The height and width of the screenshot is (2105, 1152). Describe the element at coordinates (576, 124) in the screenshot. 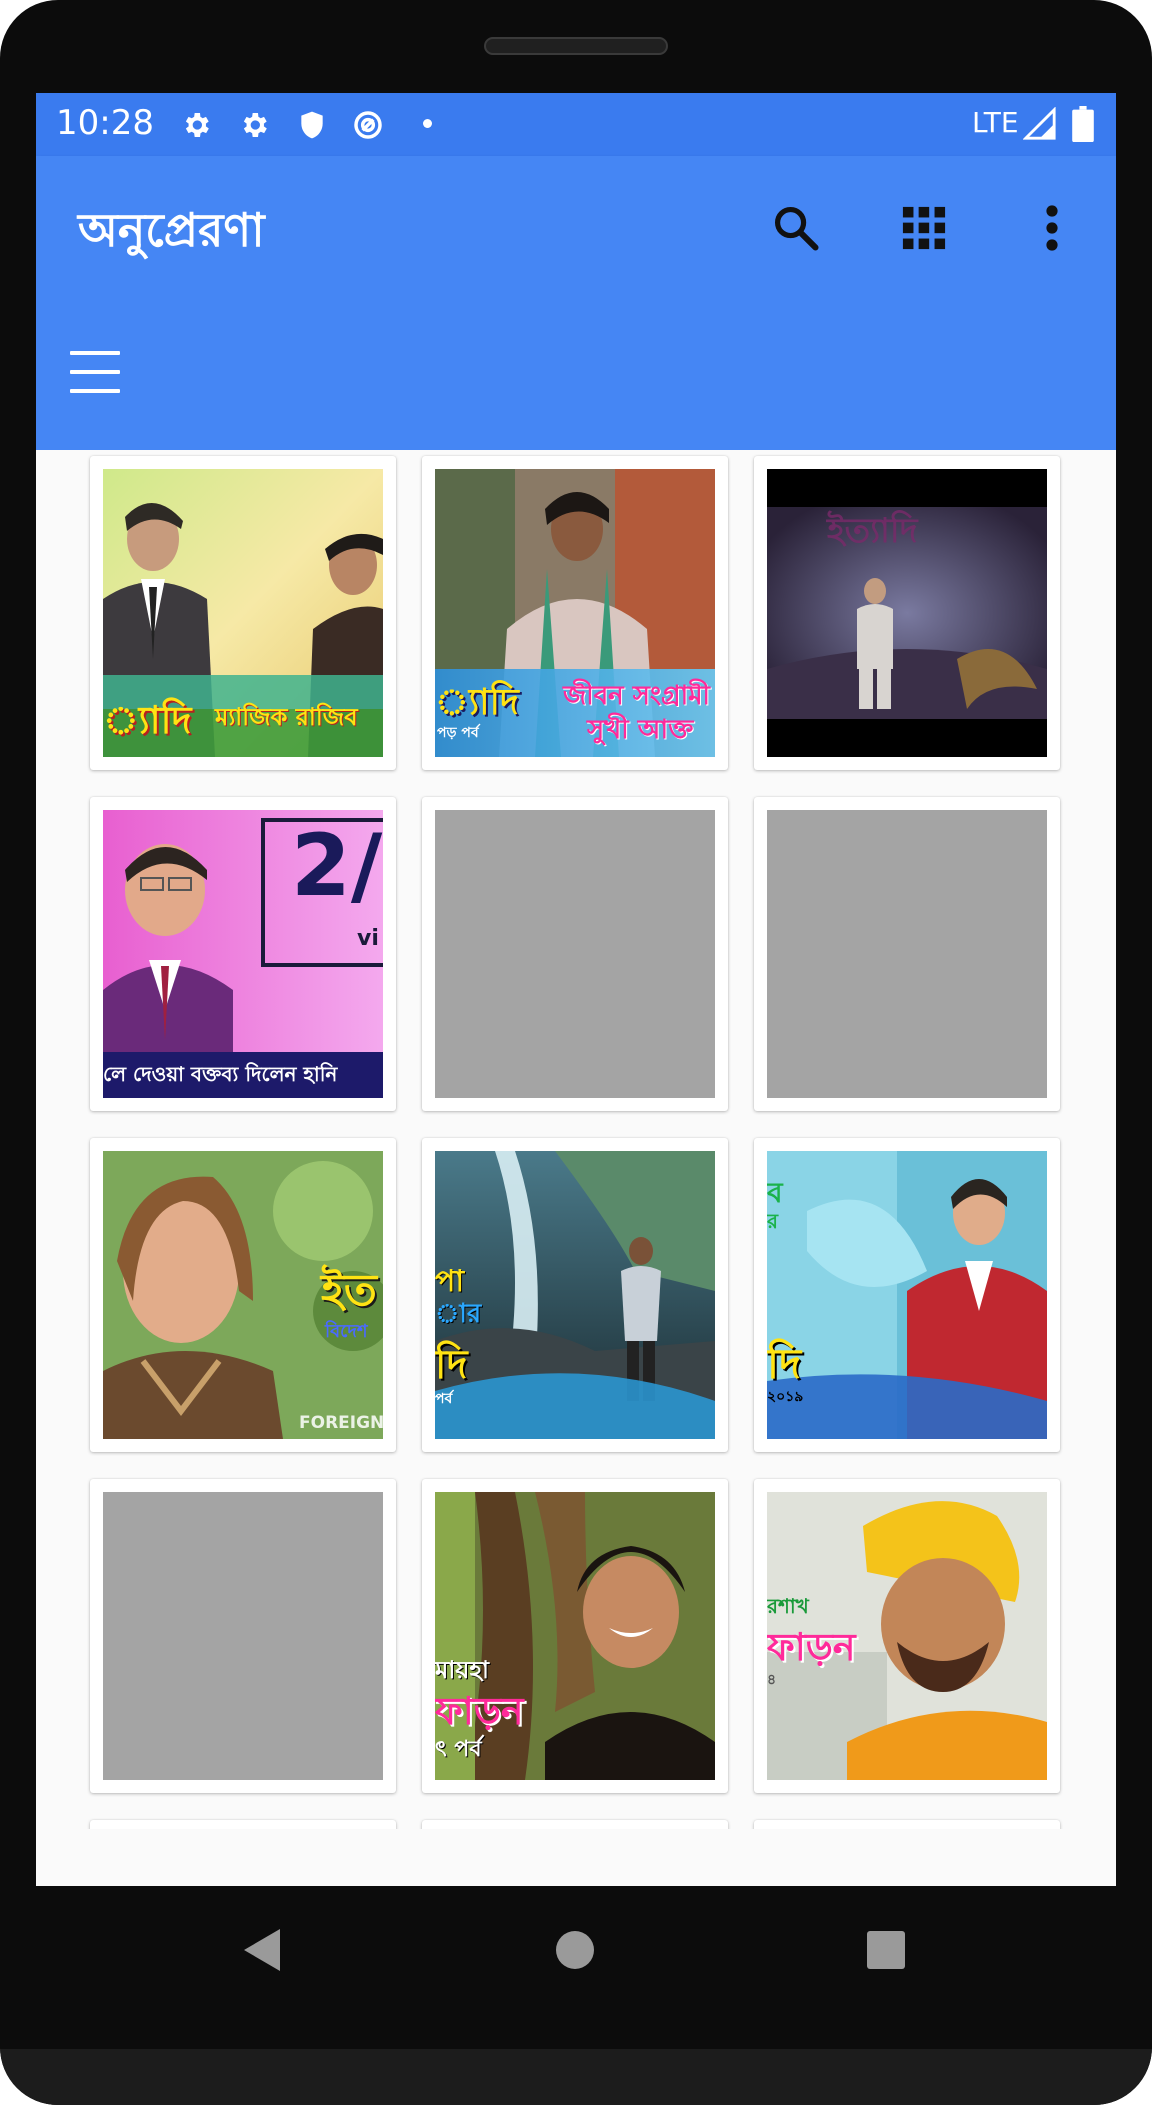

I see `status-bar: 10:28 LTE` at that location.